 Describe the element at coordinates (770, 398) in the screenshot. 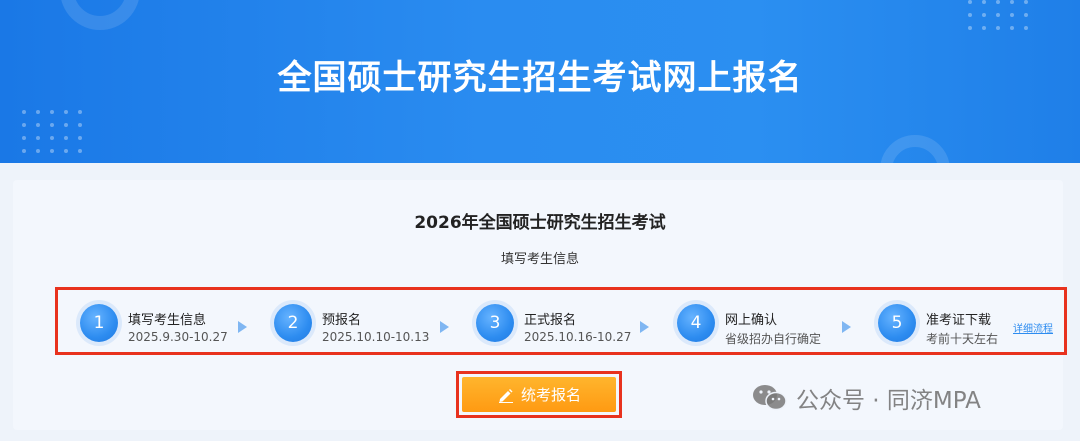

I see `wechat-icon` at that location.